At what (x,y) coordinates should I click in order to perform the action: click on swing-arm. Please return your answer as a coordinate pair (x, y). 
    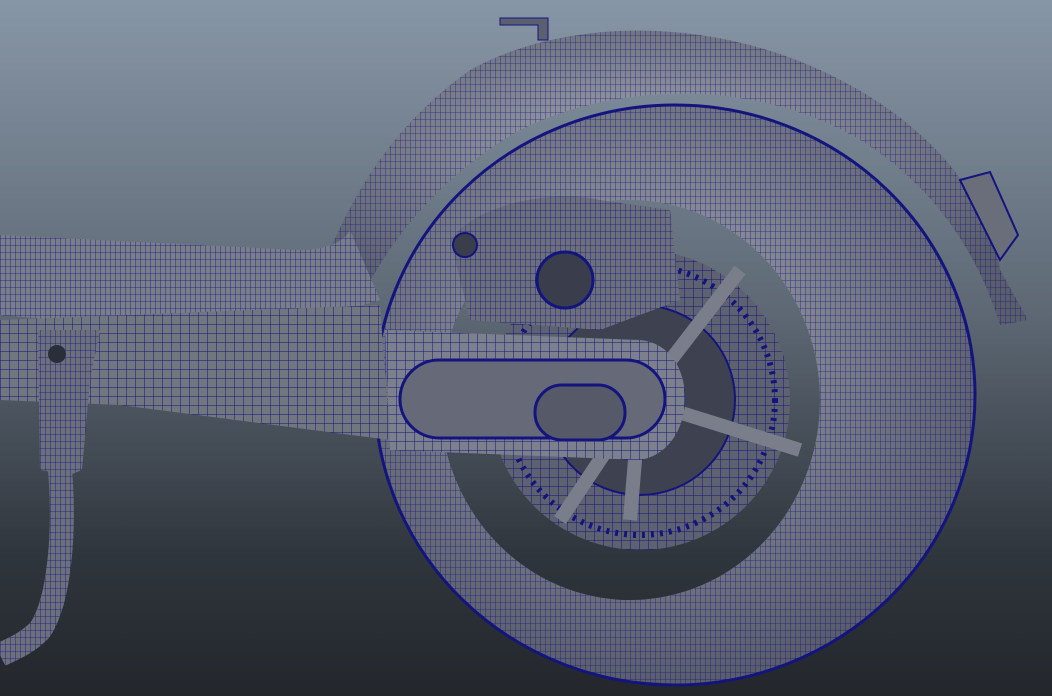
    Looking at the image, I should click on (535, 395).